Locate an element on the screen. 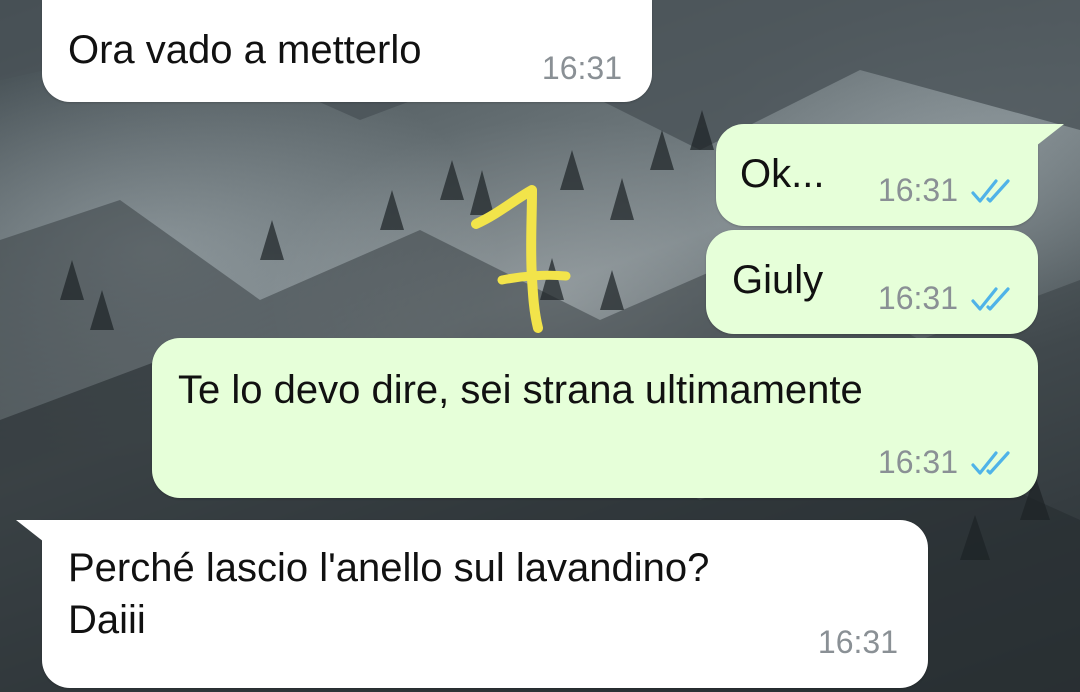  message-text: Giuly is located at coordinates (778, 280).